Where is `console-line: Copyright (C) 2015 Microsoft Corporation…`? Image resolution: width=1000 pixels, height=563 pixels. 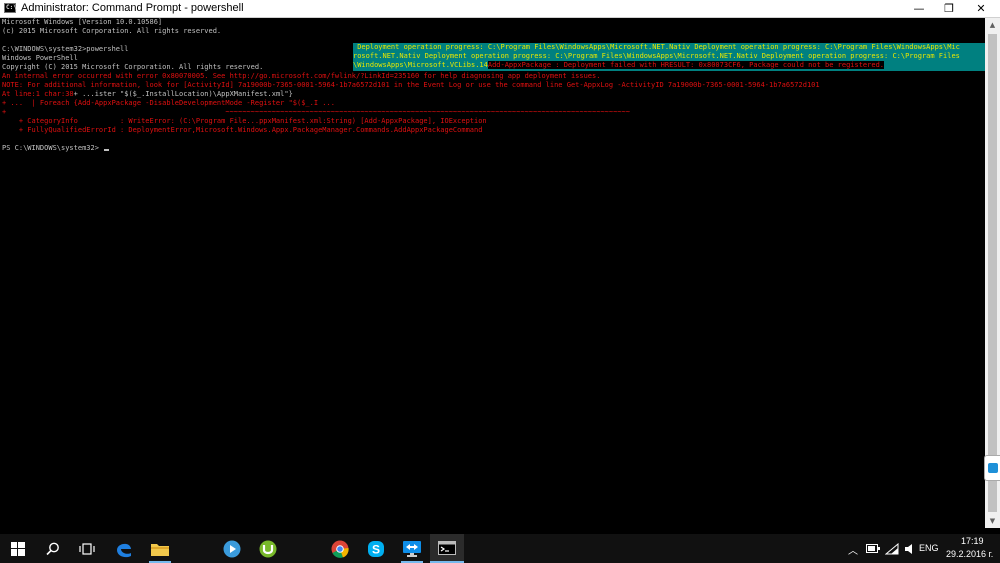 console-line: Copyright (C) 2015 Microsoft Corporation… is located at coordinates (133, 67).